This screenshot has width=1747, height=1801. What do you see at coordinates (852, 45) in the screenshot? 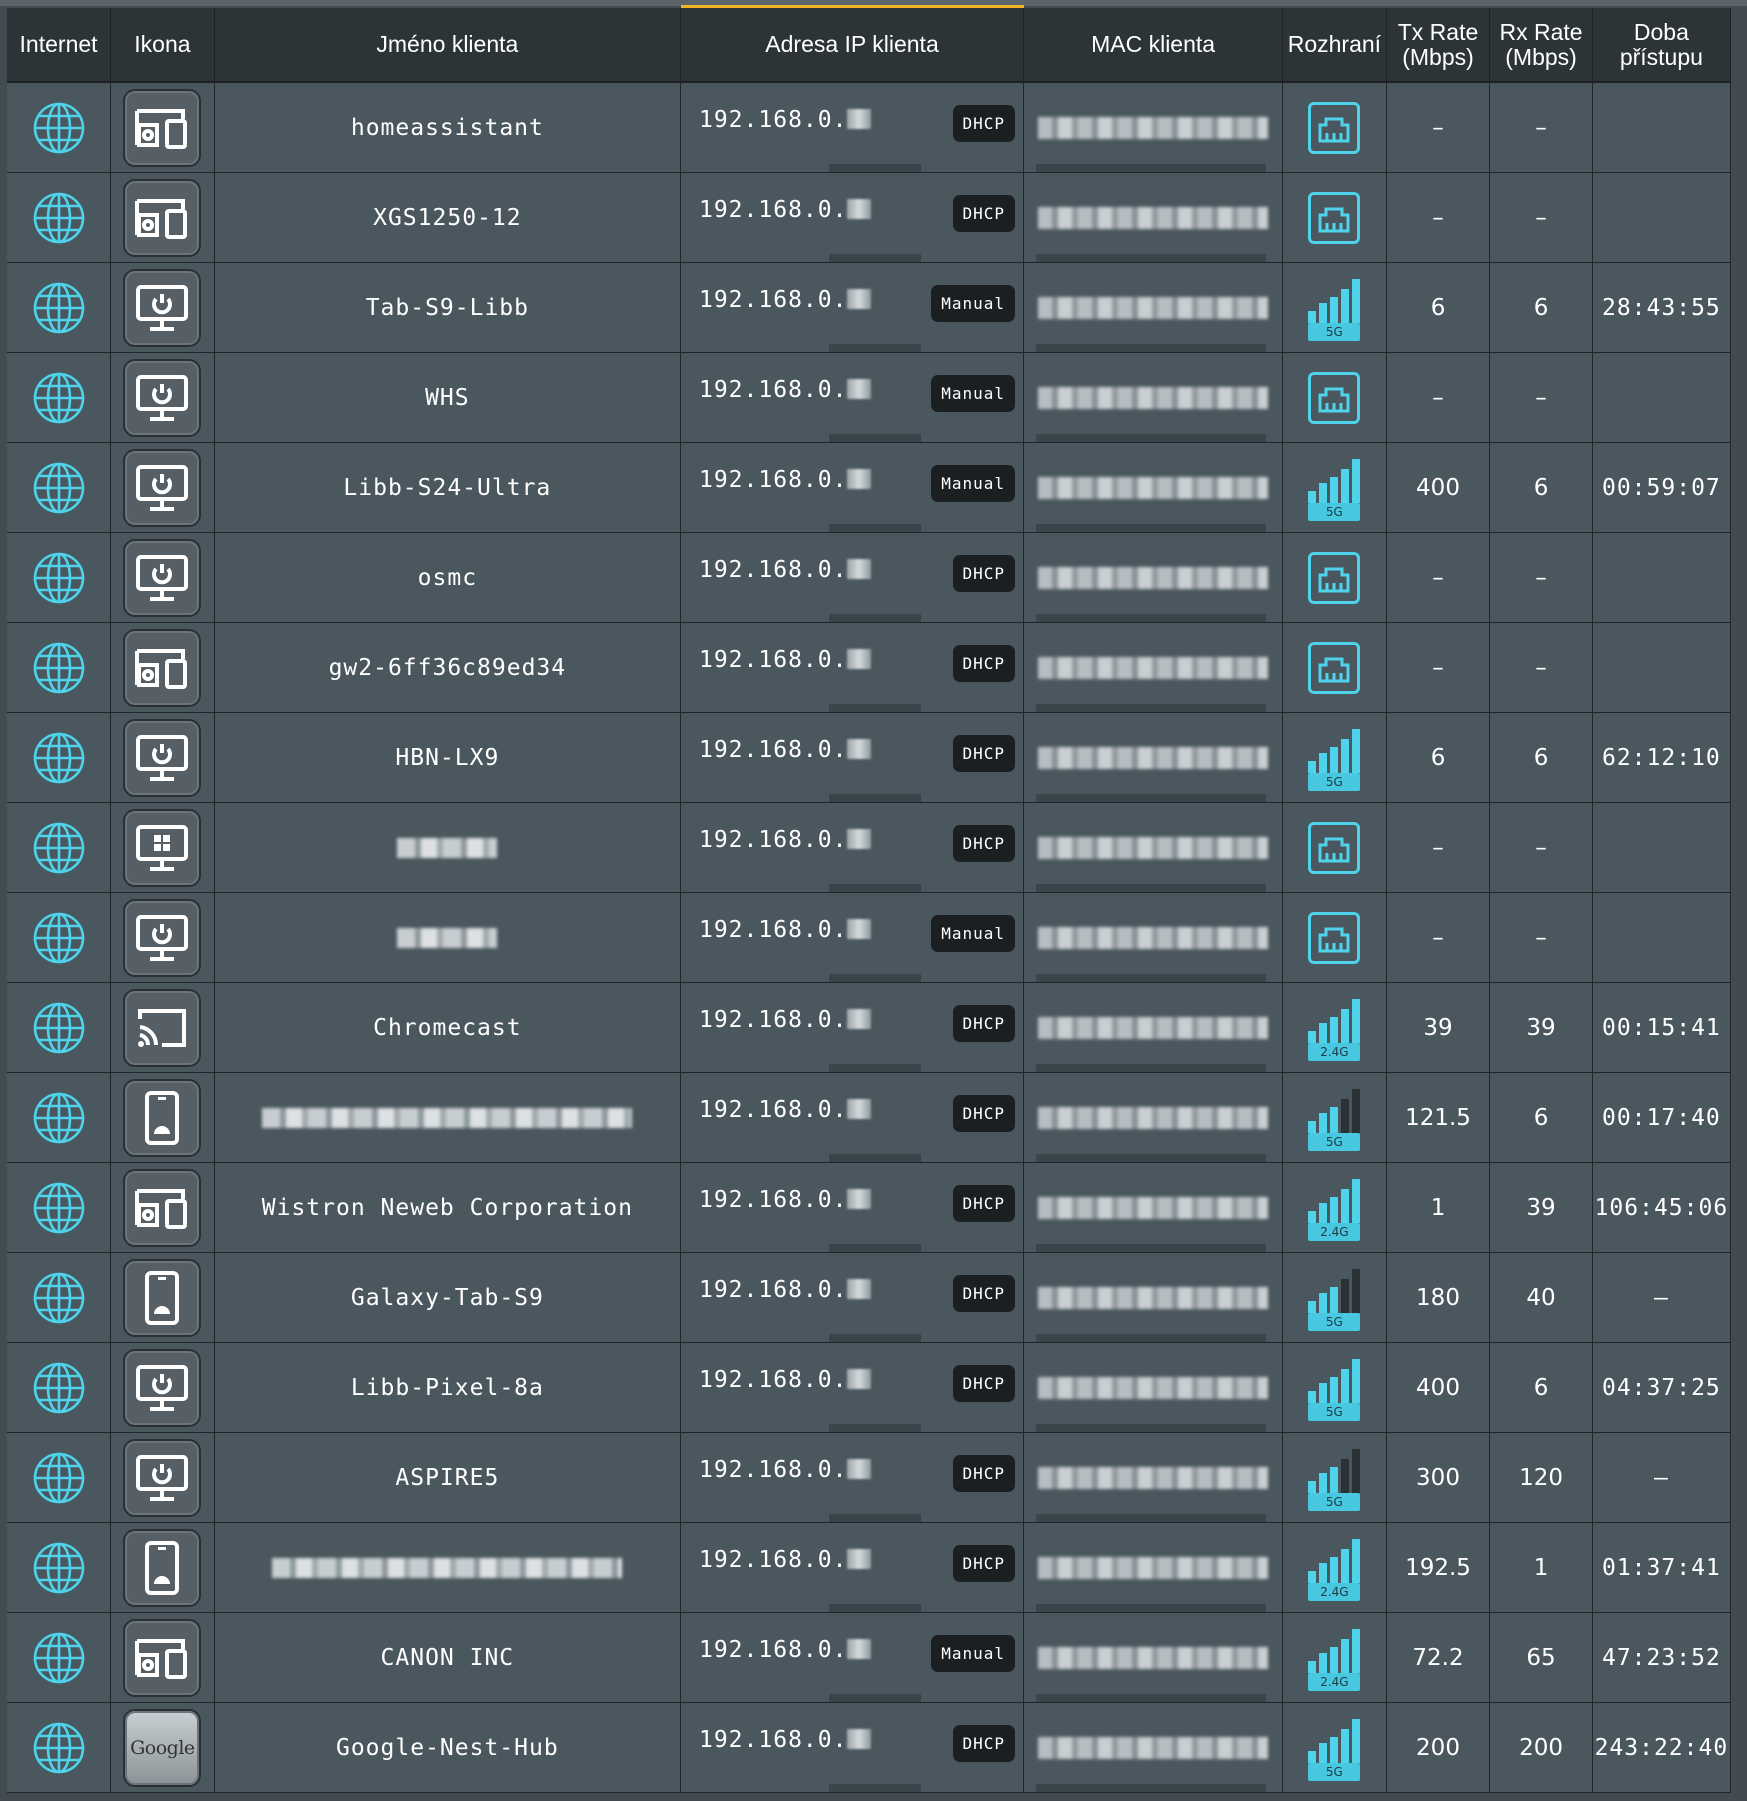
I see `col-client-ip: Adresa IP klienta` at bounding box center [852, 45].